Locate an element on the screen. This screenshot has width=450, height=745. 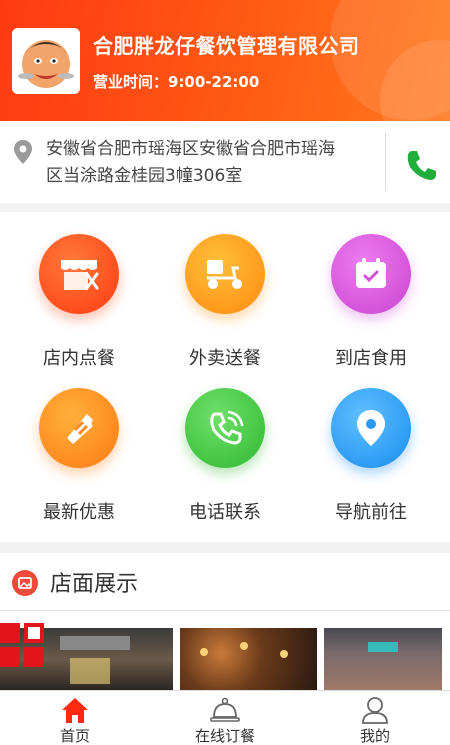
bottom-tab-bar: 首页 在线订餐 我的 is located at coordinates (225, 717).